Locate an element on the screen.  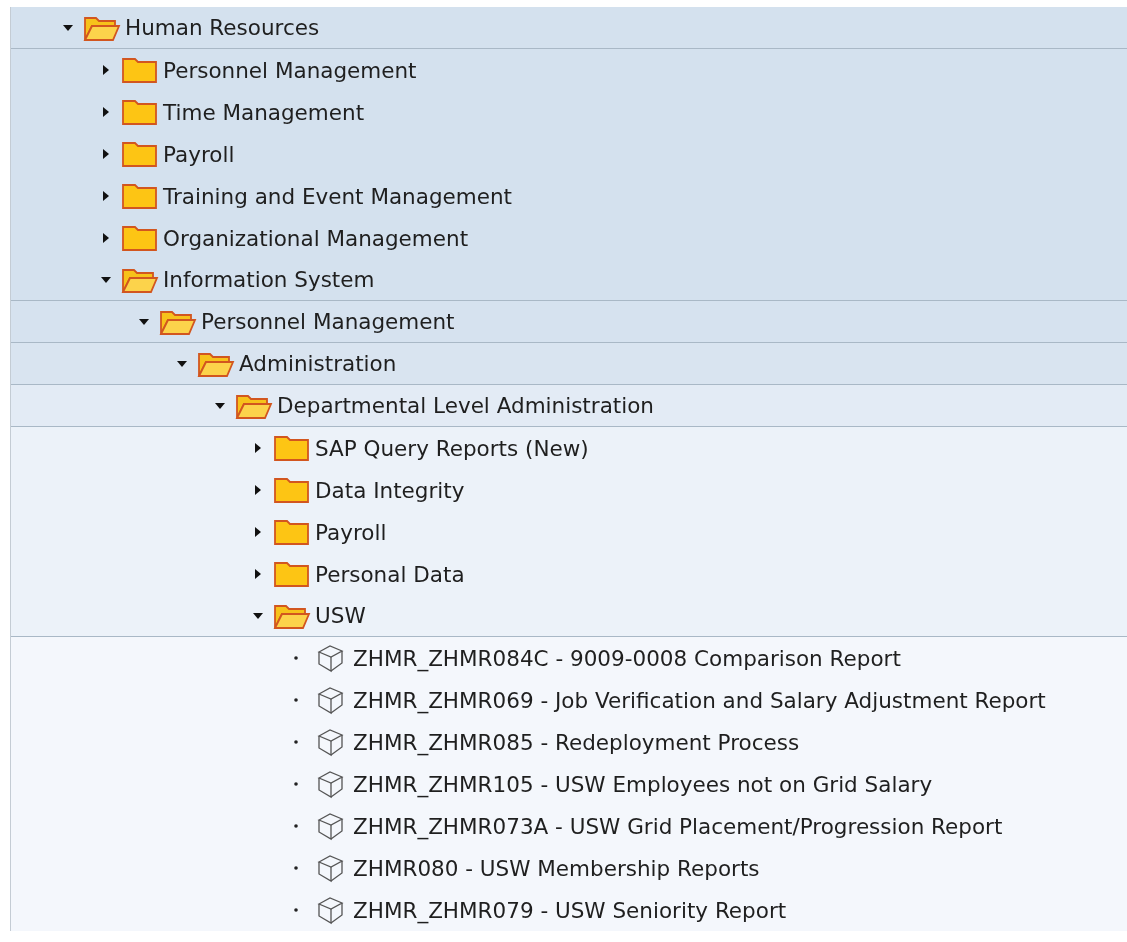
tree-node-label: Personal Data is located at coordinates (390, 574).